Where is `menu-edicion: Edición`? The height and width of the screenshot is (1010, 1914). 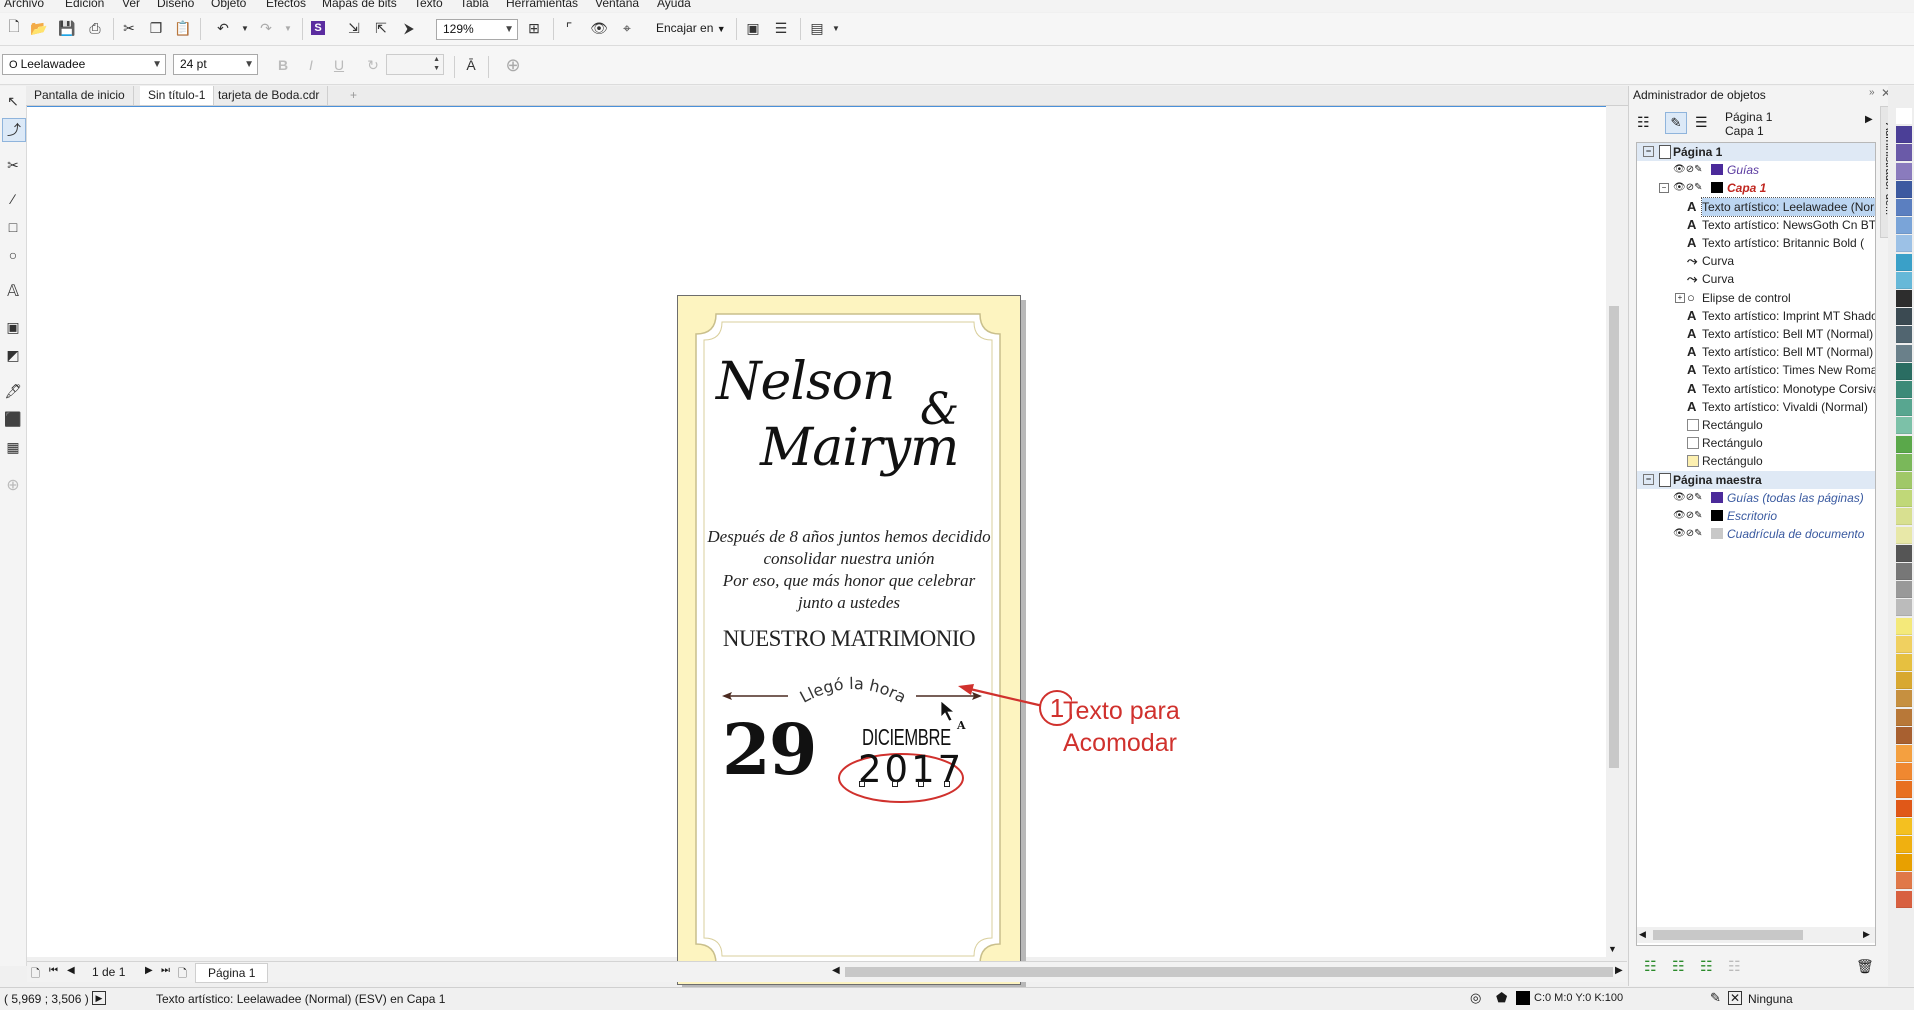 menu-edicion: Edición is located at coordinates (84, 5).